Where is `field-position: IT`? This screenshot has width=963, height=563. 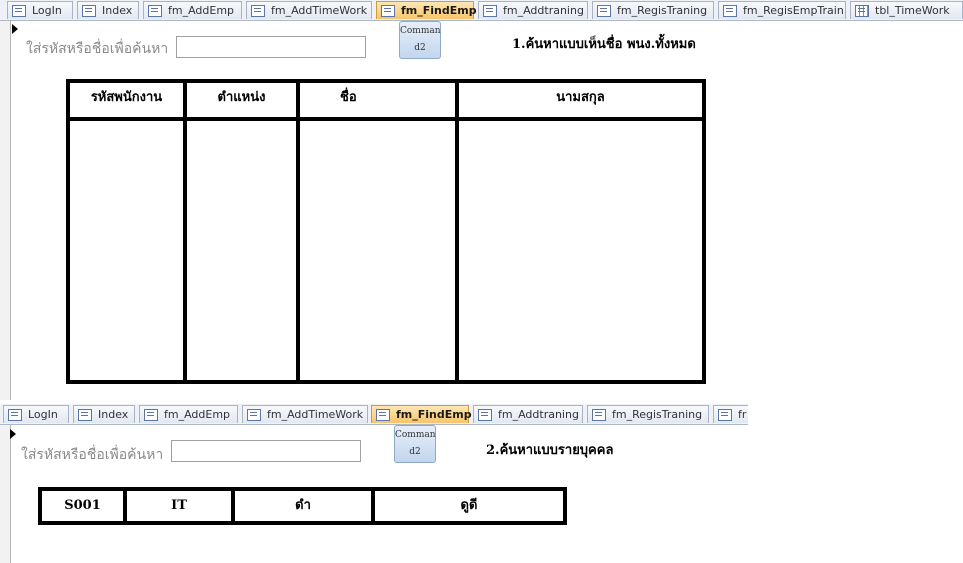 field-position: IT is located at coordinates (179, 506).